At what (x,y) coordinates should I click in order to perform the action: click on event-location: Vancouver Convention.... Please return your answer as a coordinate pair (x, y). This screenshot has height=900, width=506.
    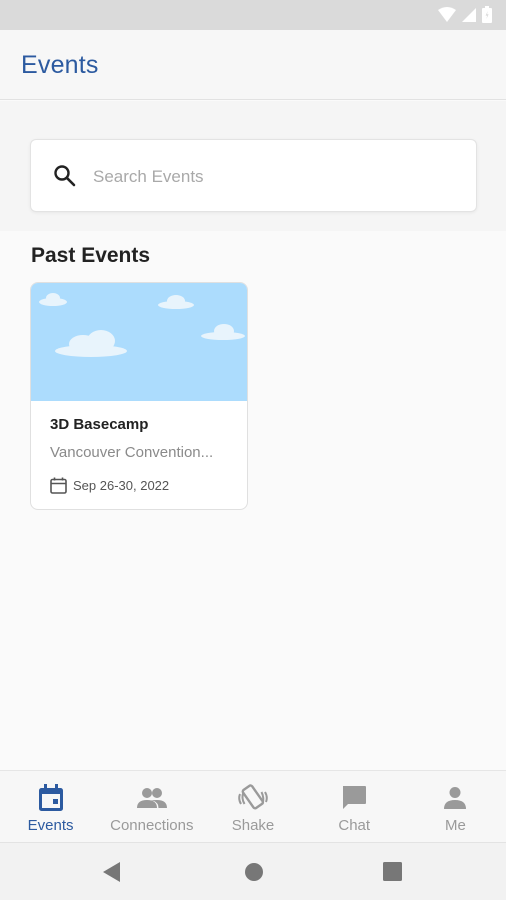
    Looking at the image, I should click on (132, 452).